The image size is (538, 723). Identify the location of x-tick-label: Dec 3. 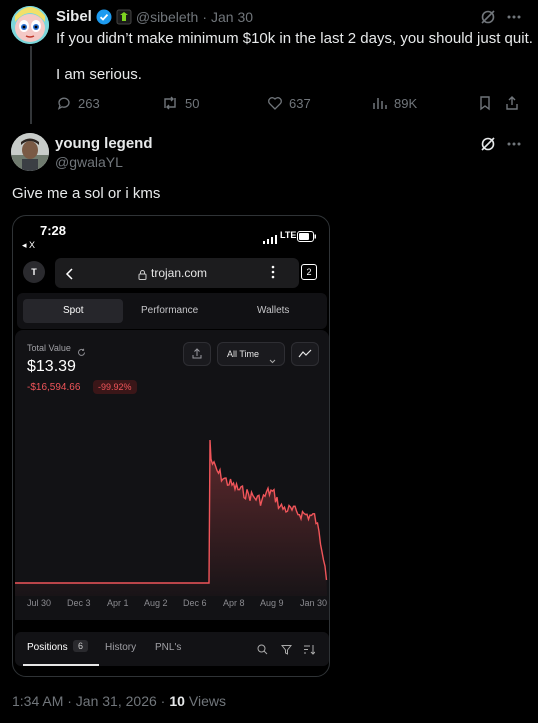
(79, 603).